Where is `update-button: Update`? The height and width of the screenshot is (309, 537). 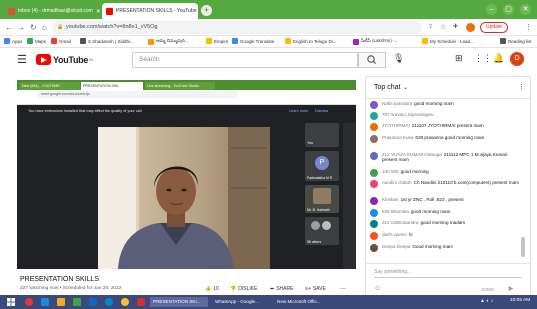 update-button: Update is located at coordinates (494, 27).